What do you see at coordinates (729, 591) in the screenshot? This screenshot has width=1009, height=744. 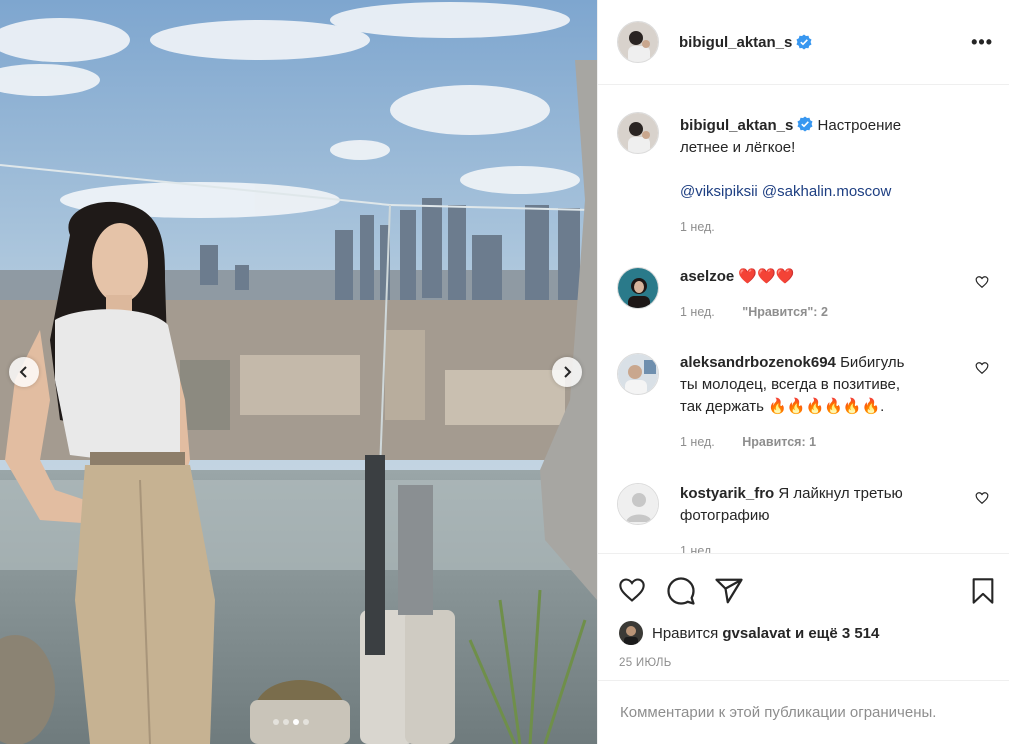 I see `share-icon` at bounding box center [729, 591].